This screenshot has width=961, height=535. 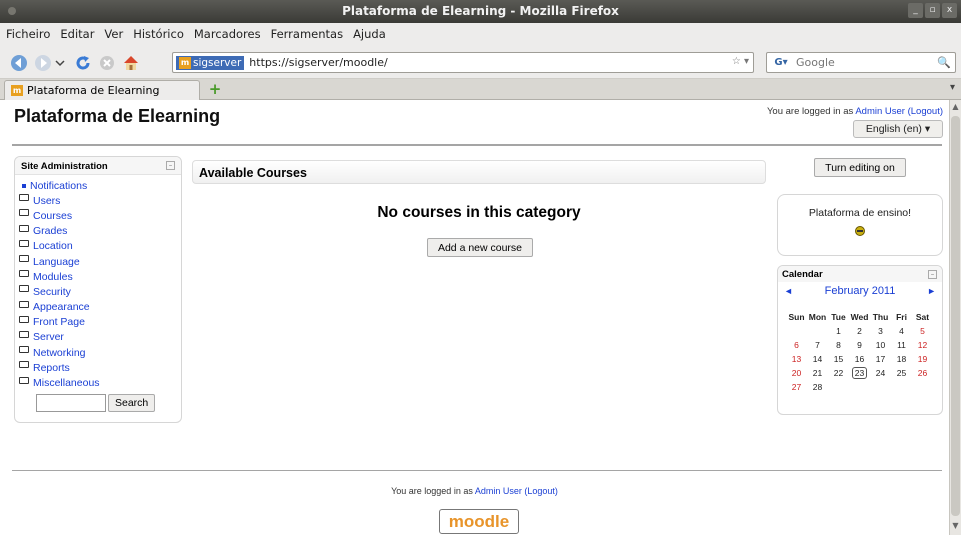 I want to click on reload-icon, so click(x=83, y=63).